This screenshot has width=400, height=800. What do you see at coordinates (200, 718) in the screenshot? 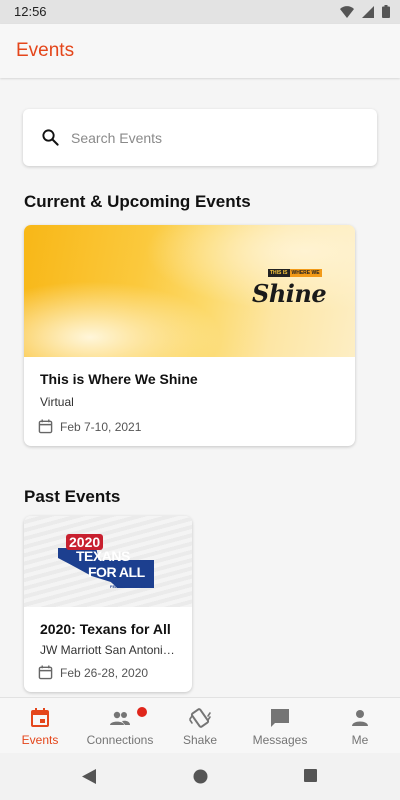
I see `shake-phone-icon` at bounding box center [200, 718].